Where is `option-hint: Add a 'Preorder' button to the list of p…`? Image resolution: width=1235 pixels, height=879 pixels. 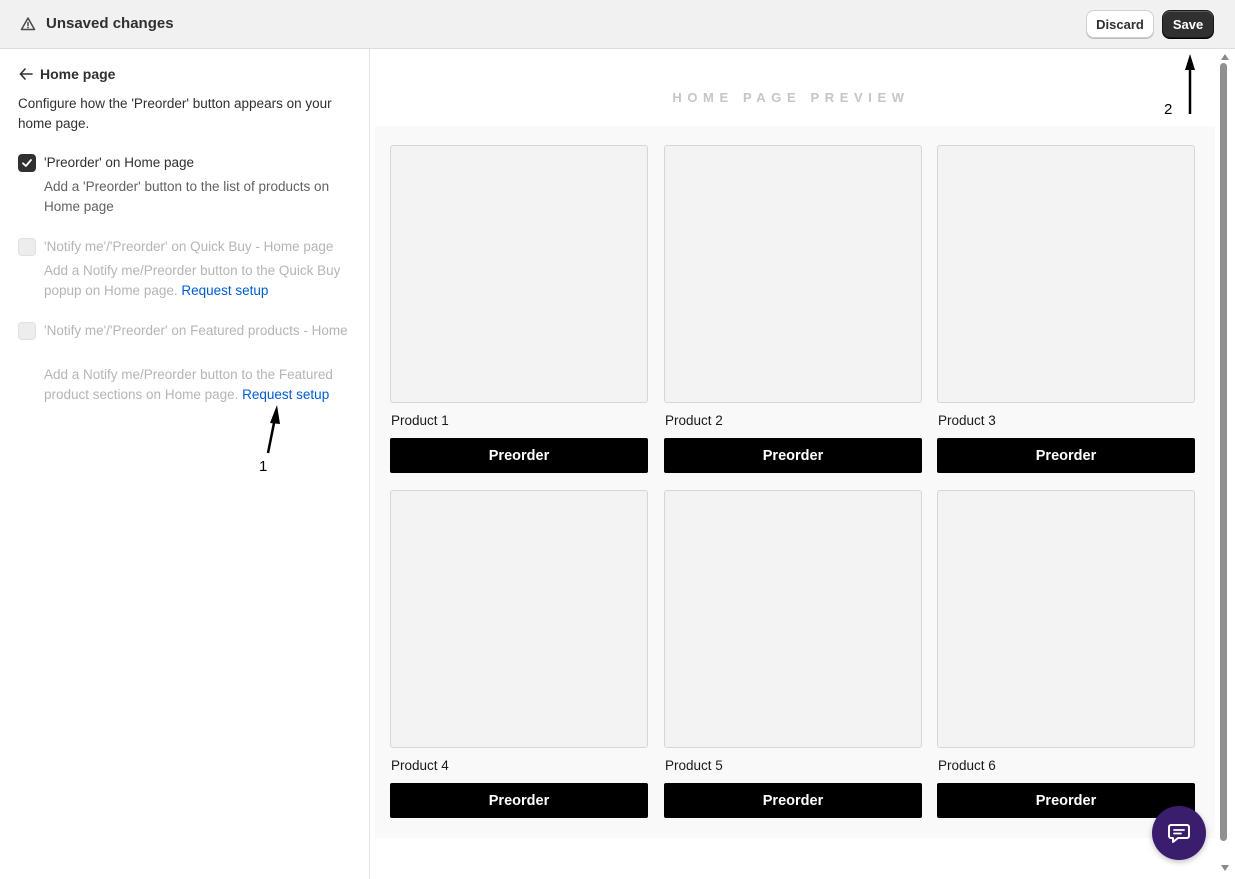
option-hint: Add a 'Preorder' button to the list of p… is located at coordinates (187, 196).